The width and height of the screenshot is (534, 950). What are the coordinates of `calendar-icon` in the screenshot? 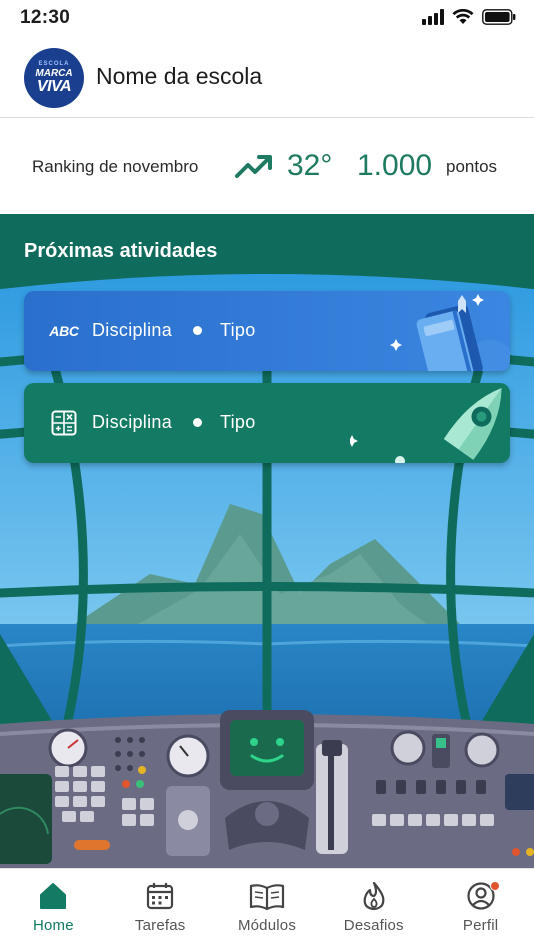 It's located at (160, 896).